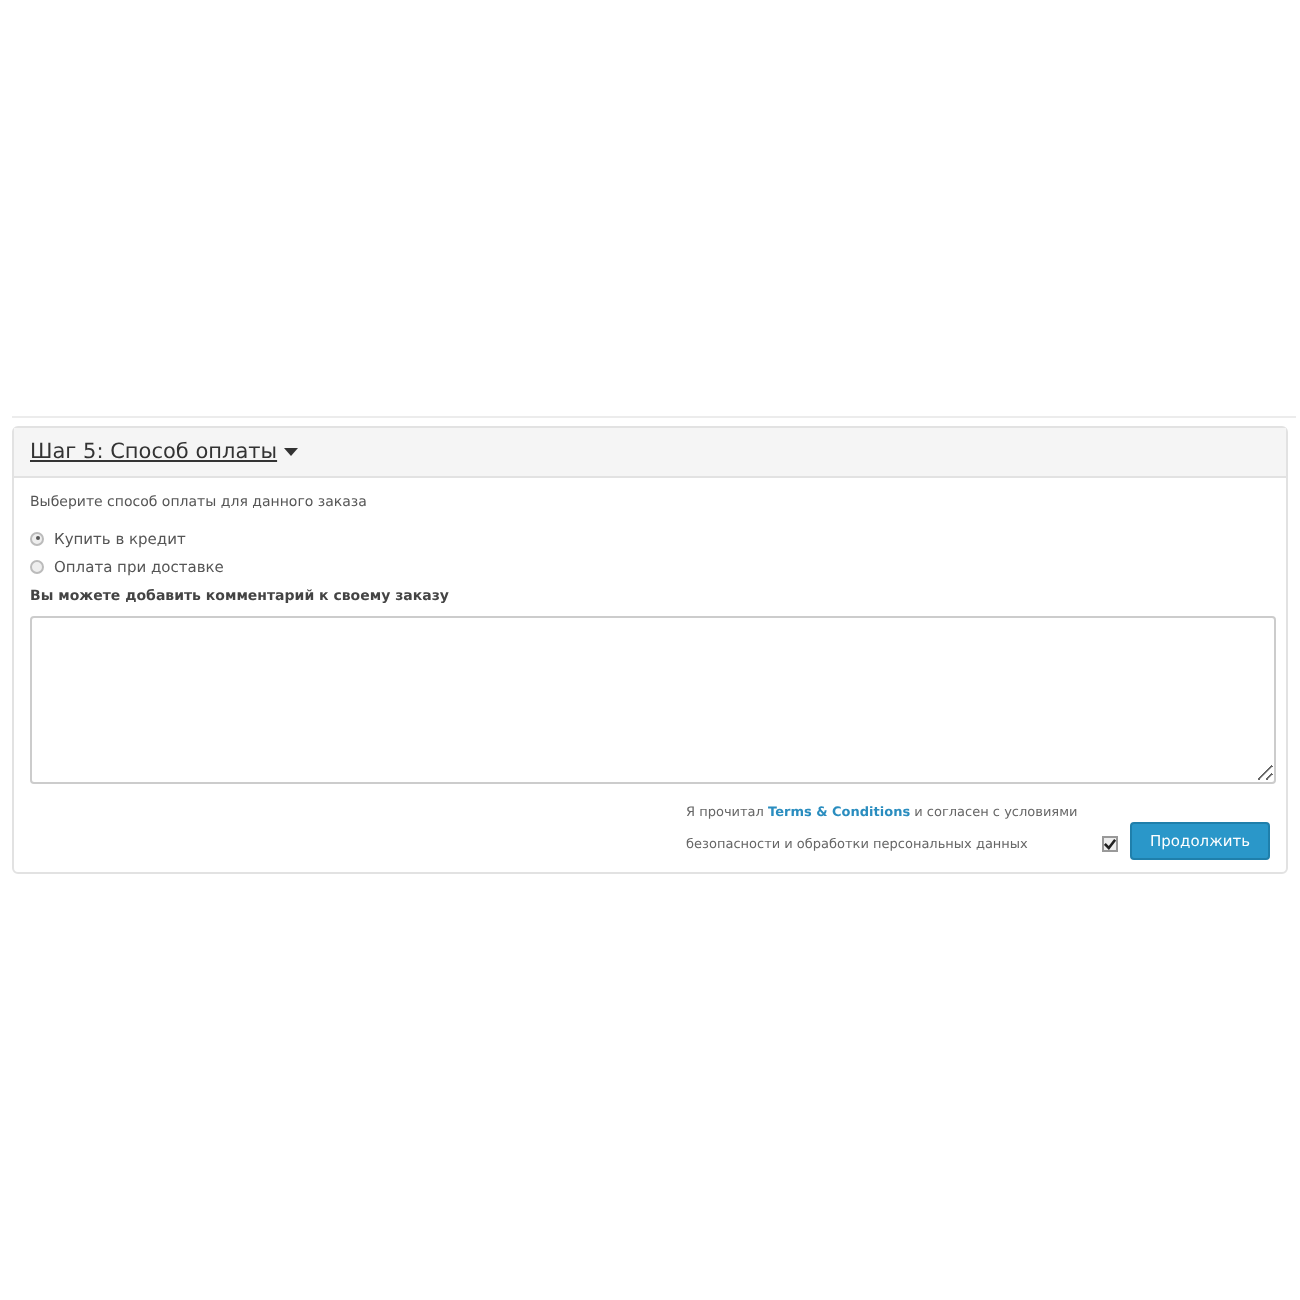  I want to click on caret-icon, so click(290, 452).